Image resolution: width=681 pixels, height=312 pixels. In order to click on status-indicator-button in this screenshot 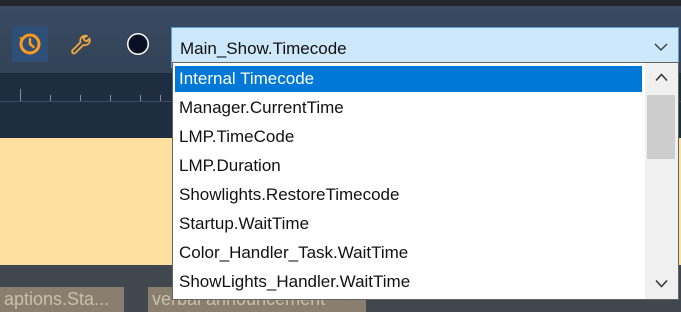, I will do `click(138, 44)`.